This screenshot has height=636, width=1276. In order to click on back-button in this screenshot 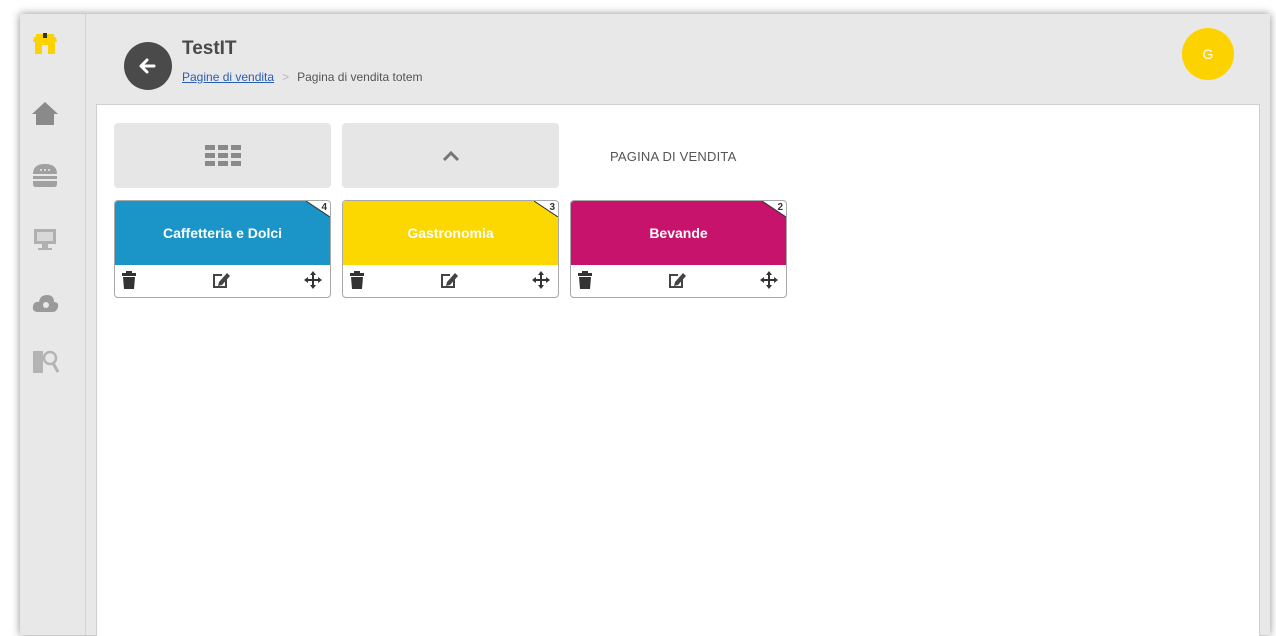, I will do `click(148, 66)`.